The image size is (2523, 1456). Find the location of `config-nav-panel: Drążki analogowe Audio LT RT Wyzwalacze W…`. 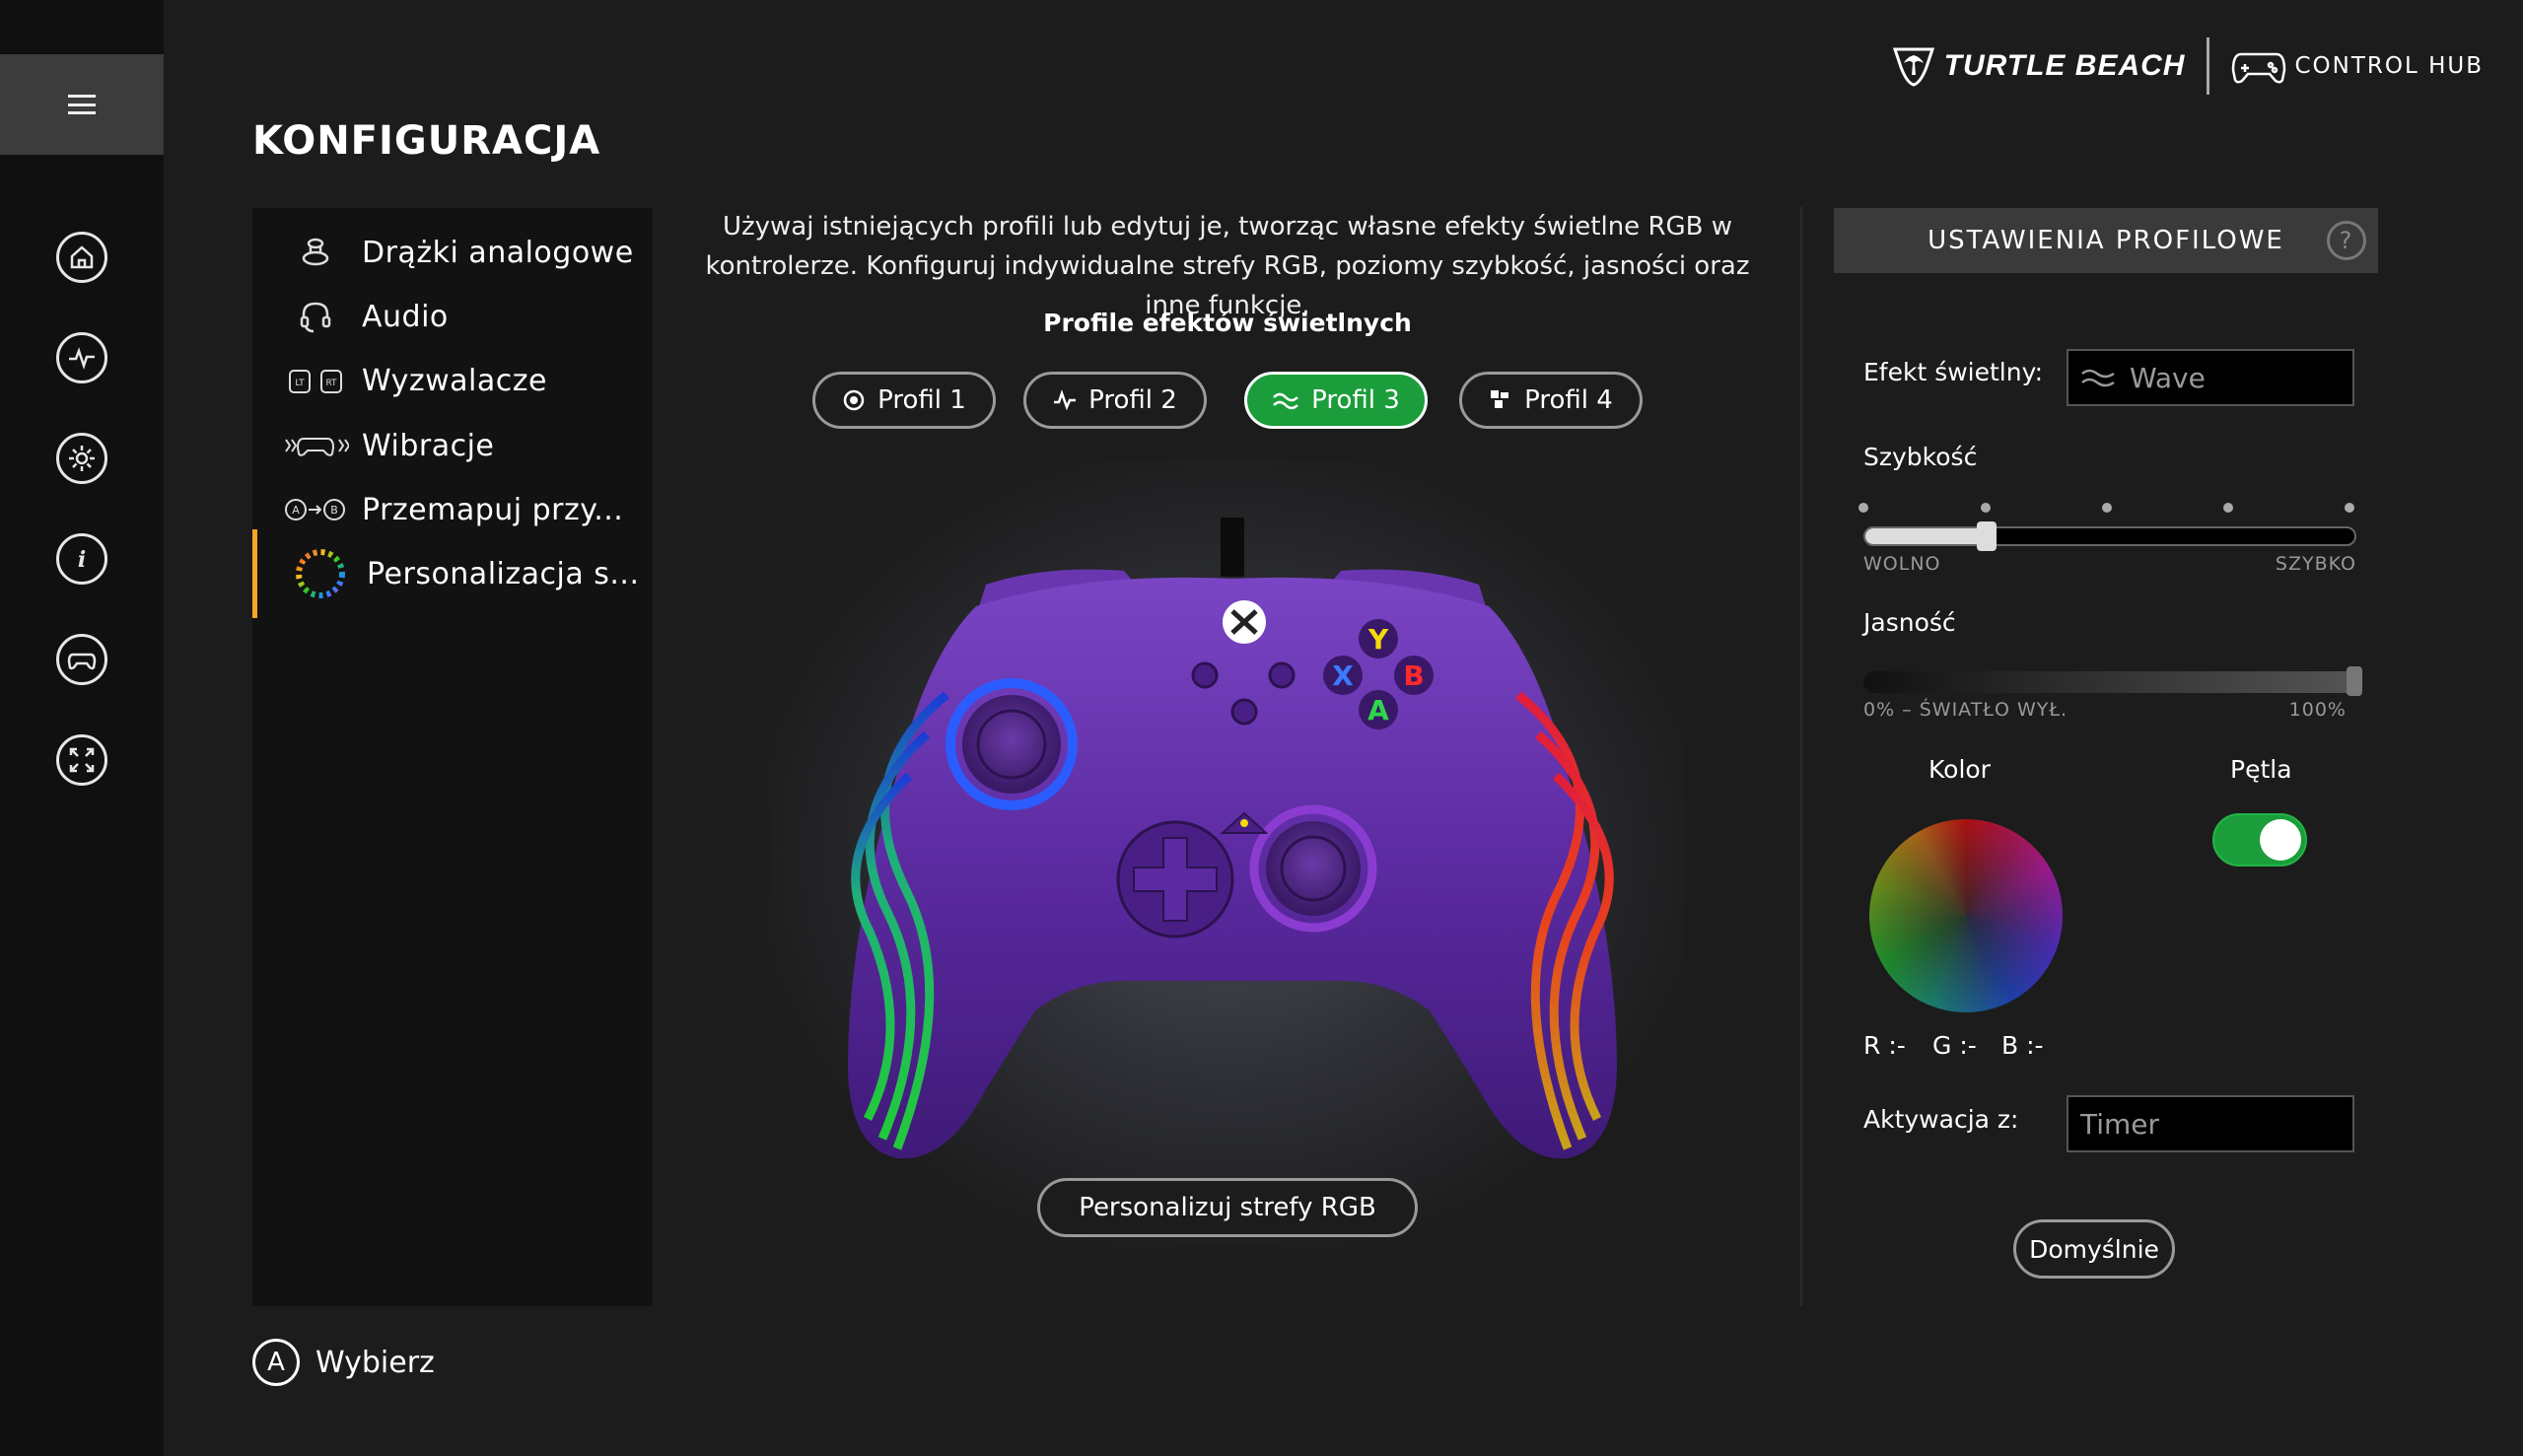

config-nav-panel: Drążki analogowe Audio LT RT Wyzwalacze W… is located at coordinates (452, 757).